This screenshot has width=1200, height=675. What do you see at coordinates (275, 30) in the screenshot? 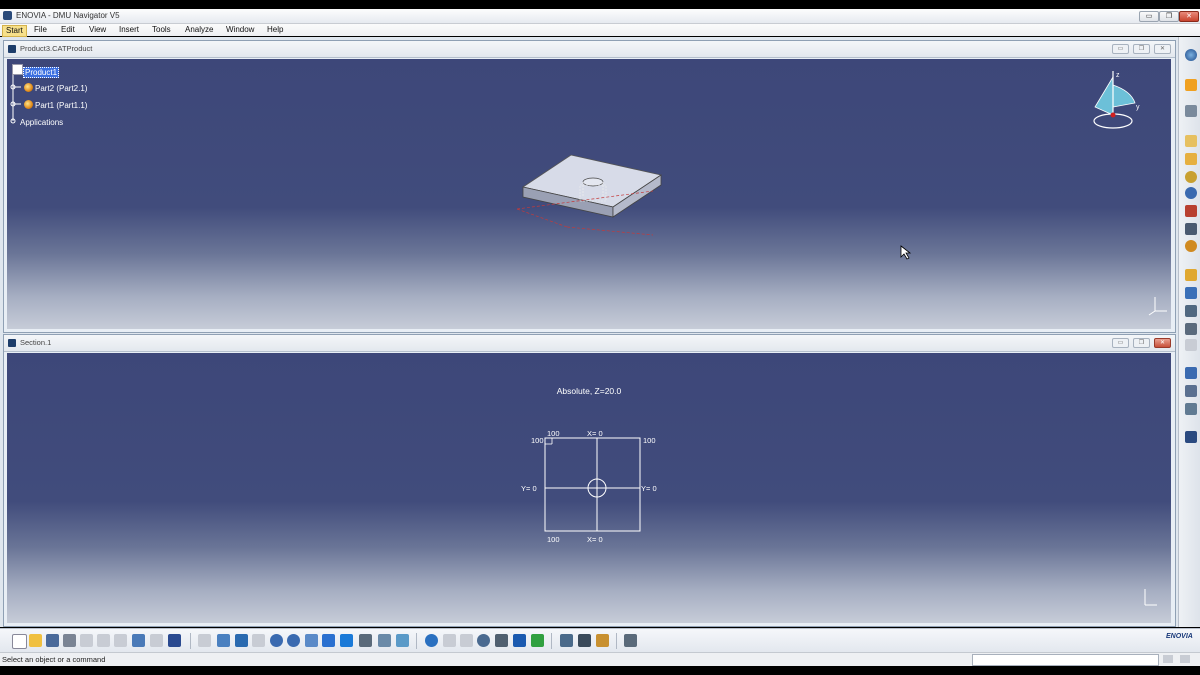
I see `menu-help: Help` at bounding box center [275, 30].